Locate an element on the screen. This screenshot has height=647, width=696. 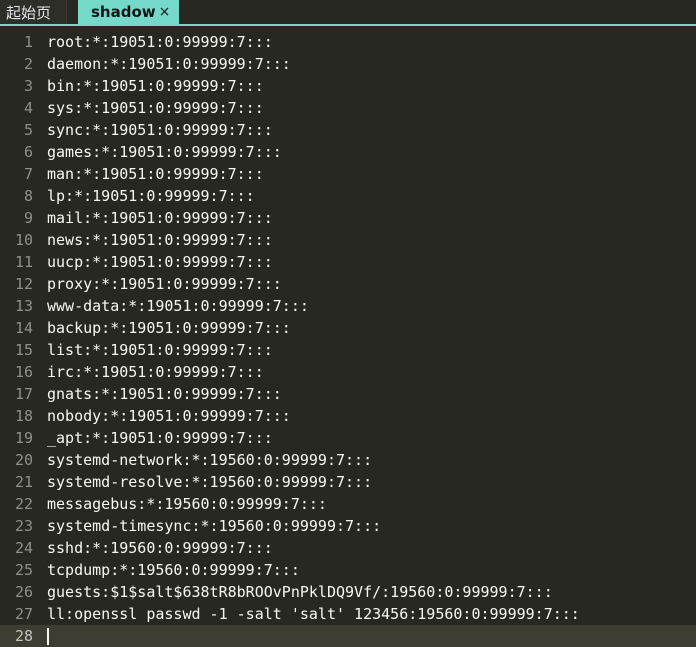
text-cursor is located at coordinates (48, 636).